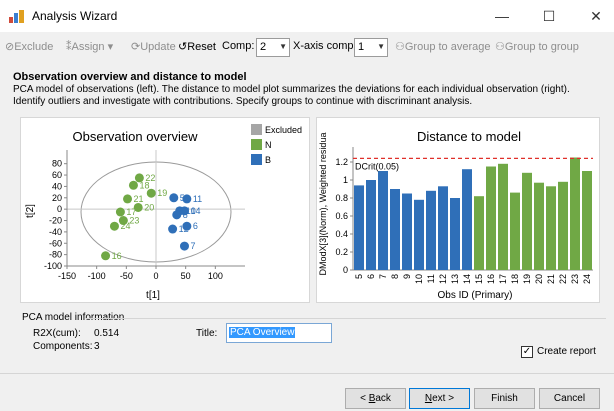 The image size is (614, 411). I want to click on point-label: 24, so click(125, 226).